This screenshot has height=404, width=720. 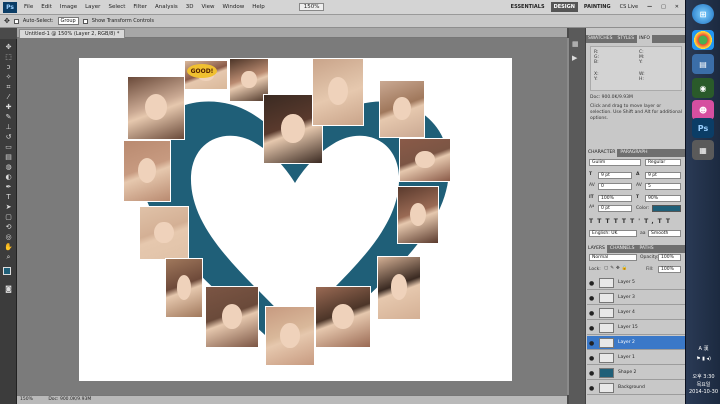 I want to click on vertical-scale-field: 100%, so click(x=615, y=198).